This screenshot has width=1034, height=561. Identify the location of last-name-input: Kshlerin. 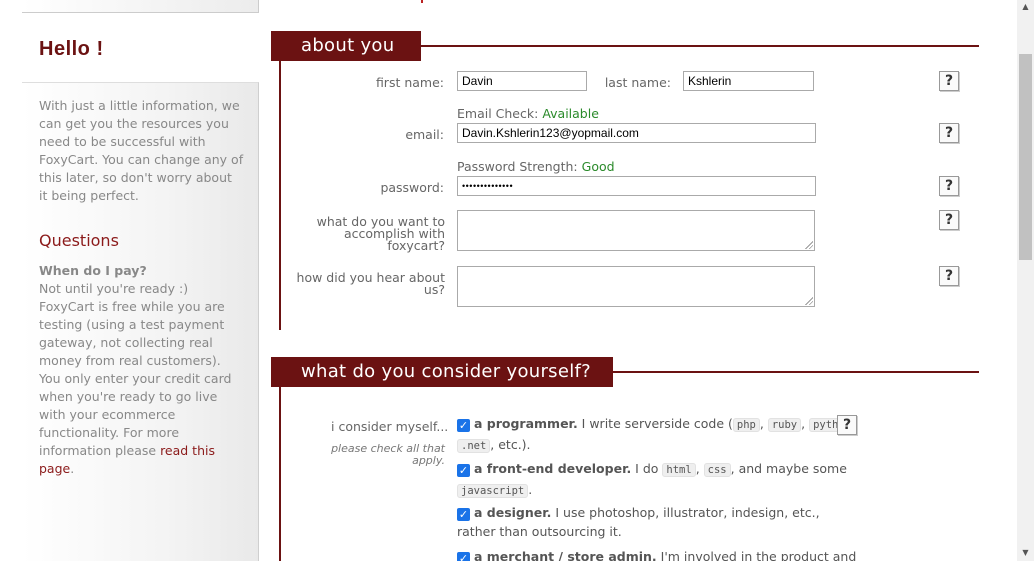
(748, 81).